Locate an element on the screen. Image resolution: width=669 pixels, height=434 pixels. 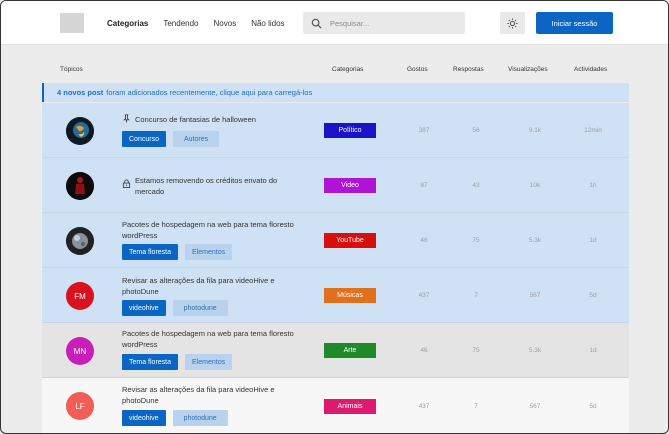
notice-count: 4 novos post is located at coordinates (80, 92).